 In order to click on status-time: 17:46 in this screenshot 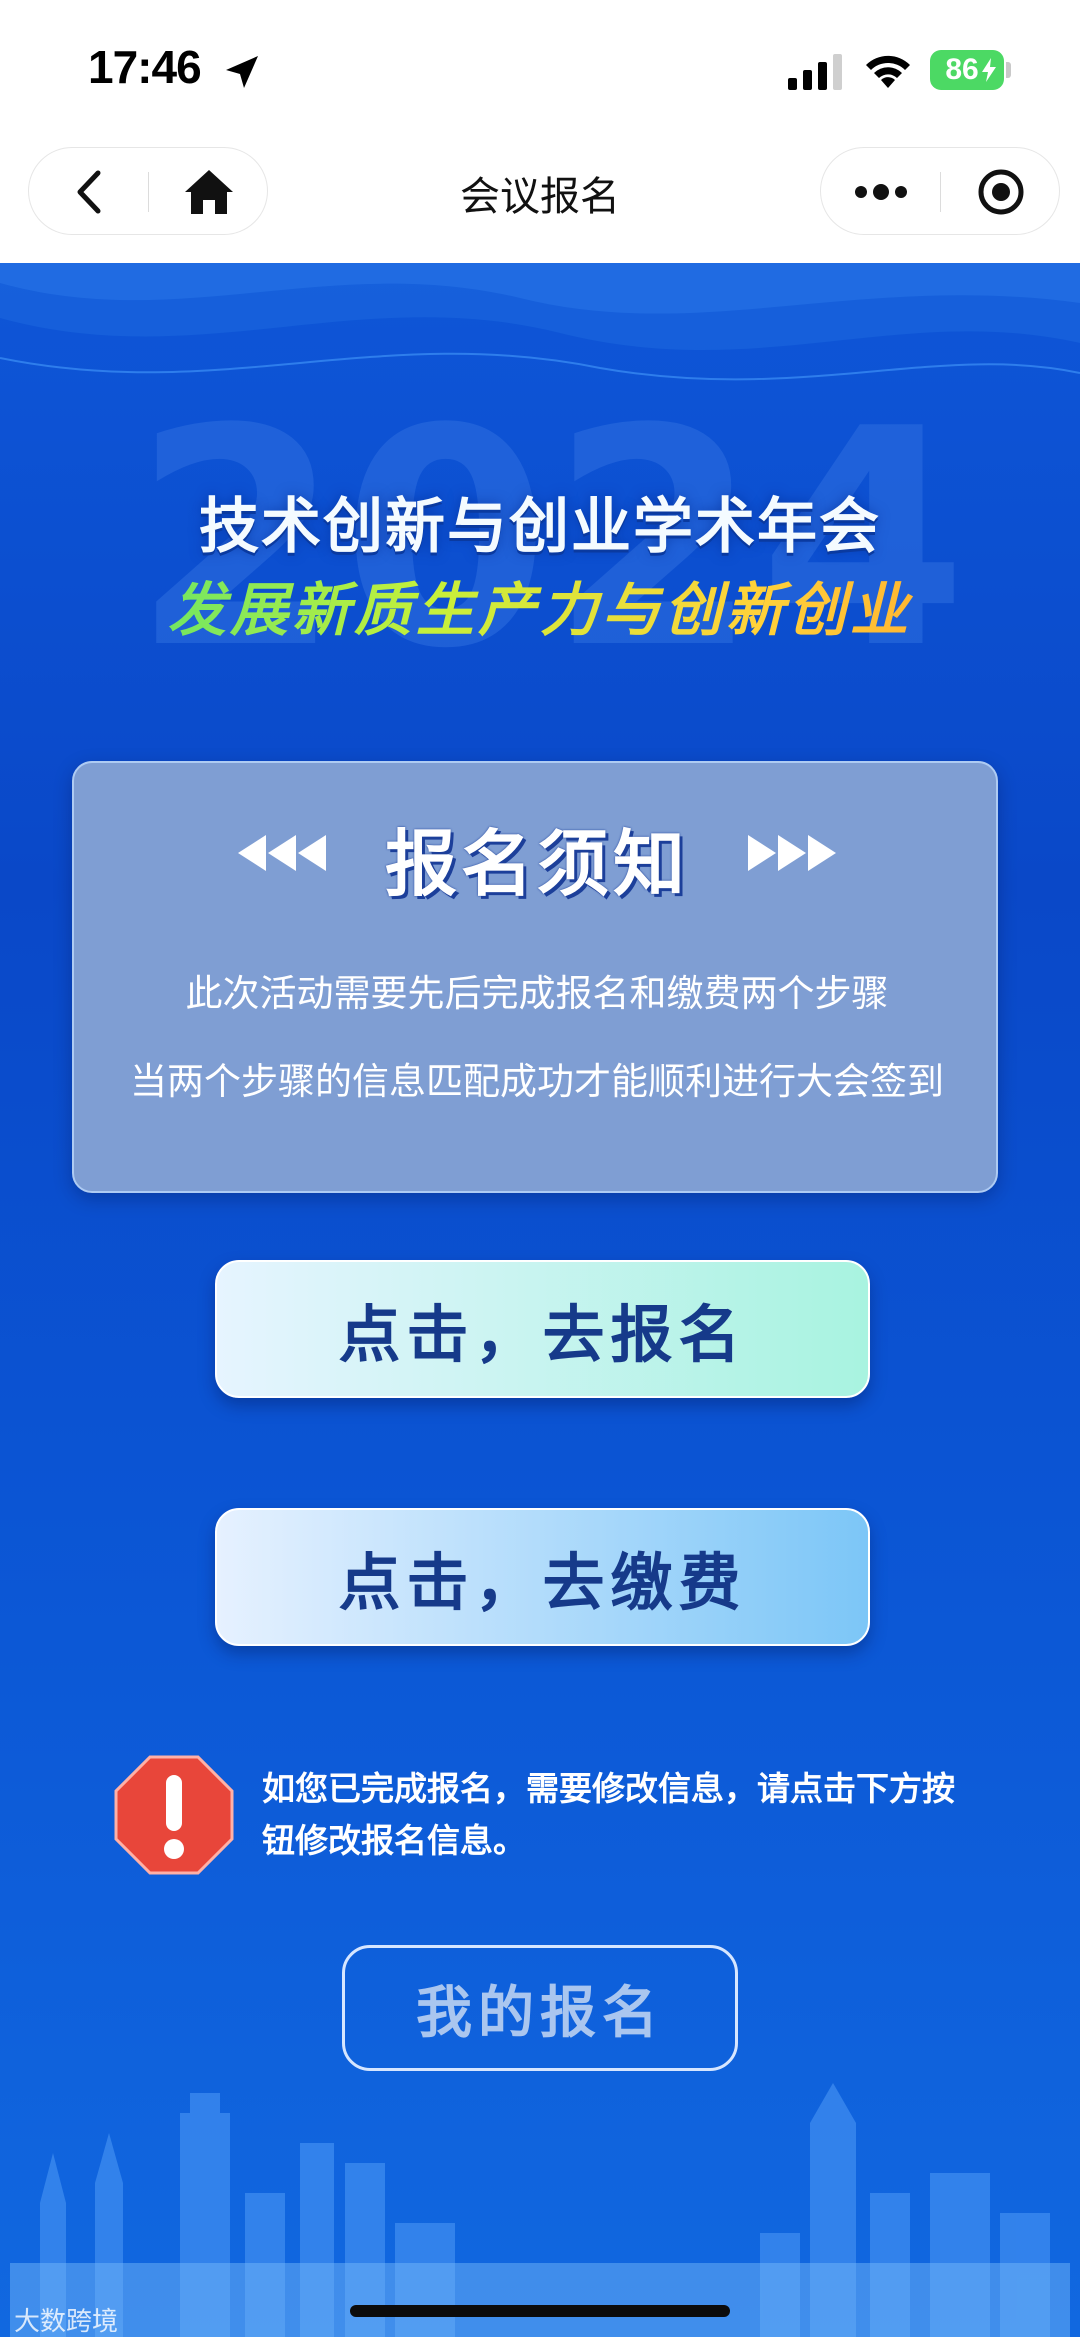, I will do `click(145, 67)`.